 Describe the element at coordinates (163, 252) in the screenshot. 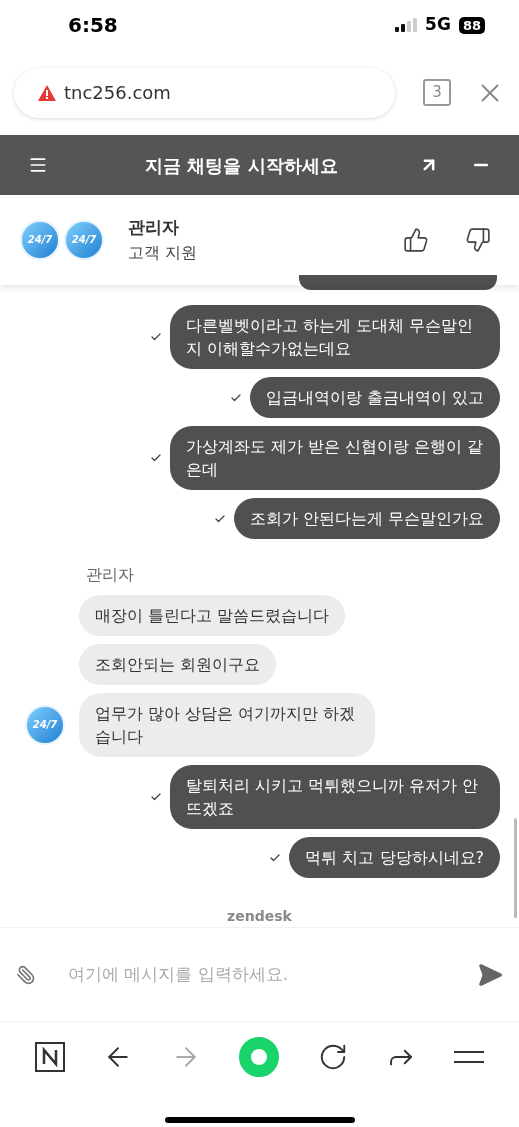

I see `agent-role: 고객 지원` at that location.